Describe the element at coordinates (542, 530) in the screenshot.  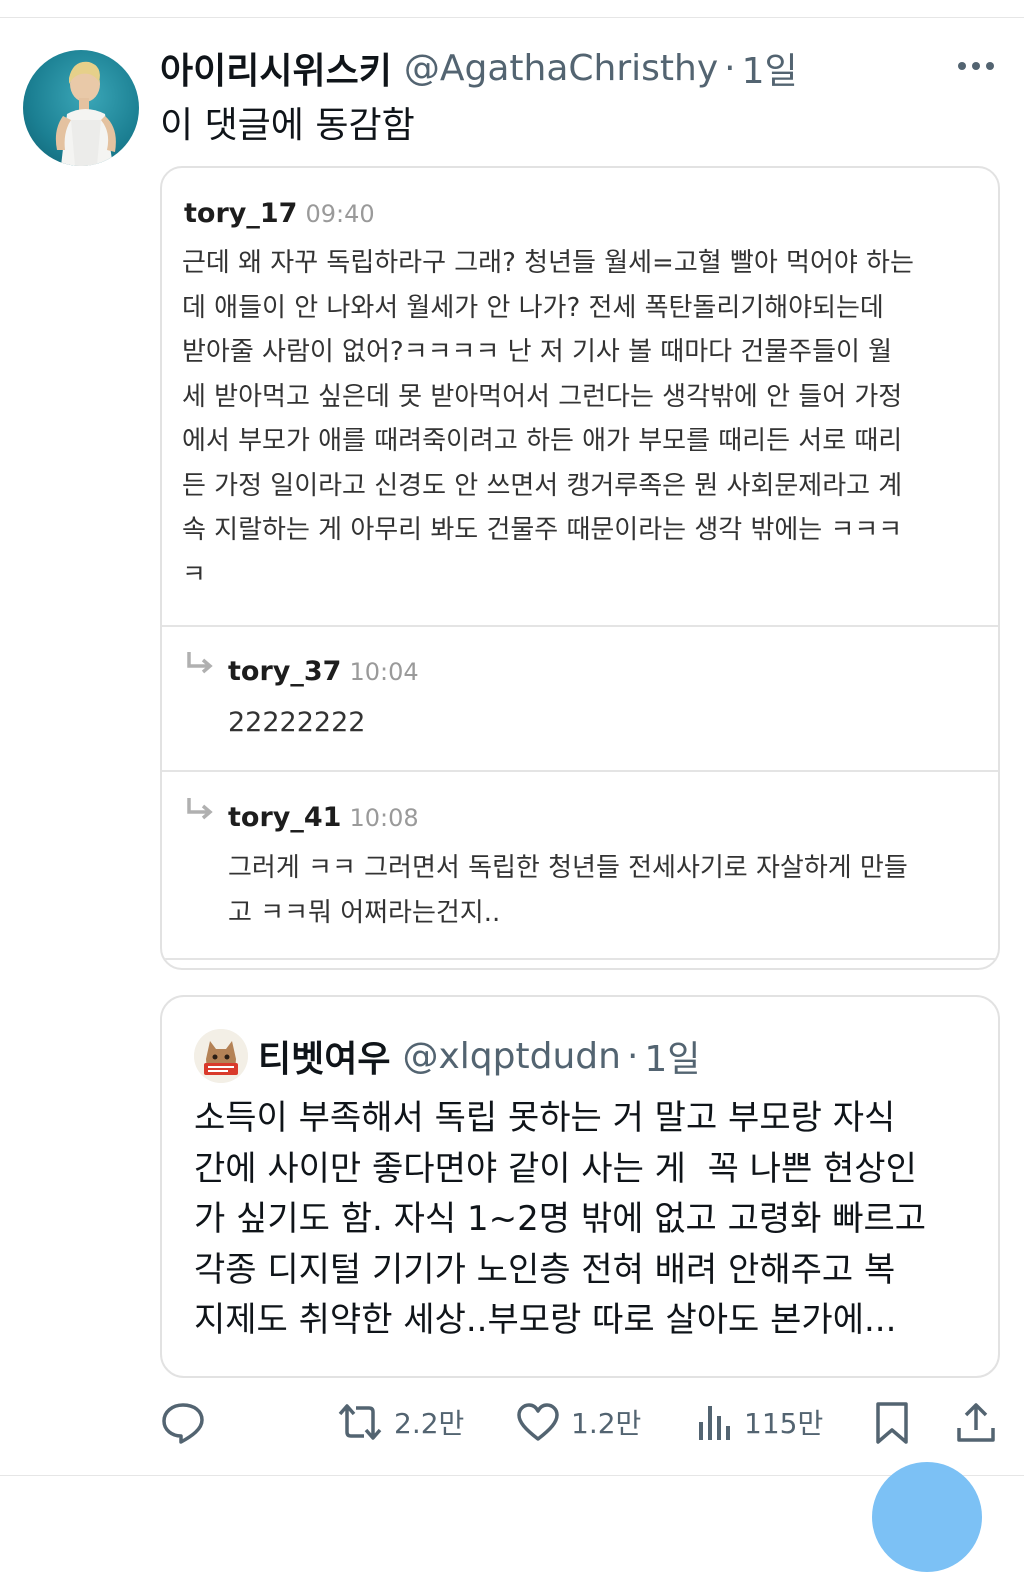
I see `comment-line: 속 지랄하는 게 아무리 봐도 건물주 때문이라는 생각 밖에는 ㅋㅋㅋ` at that location.